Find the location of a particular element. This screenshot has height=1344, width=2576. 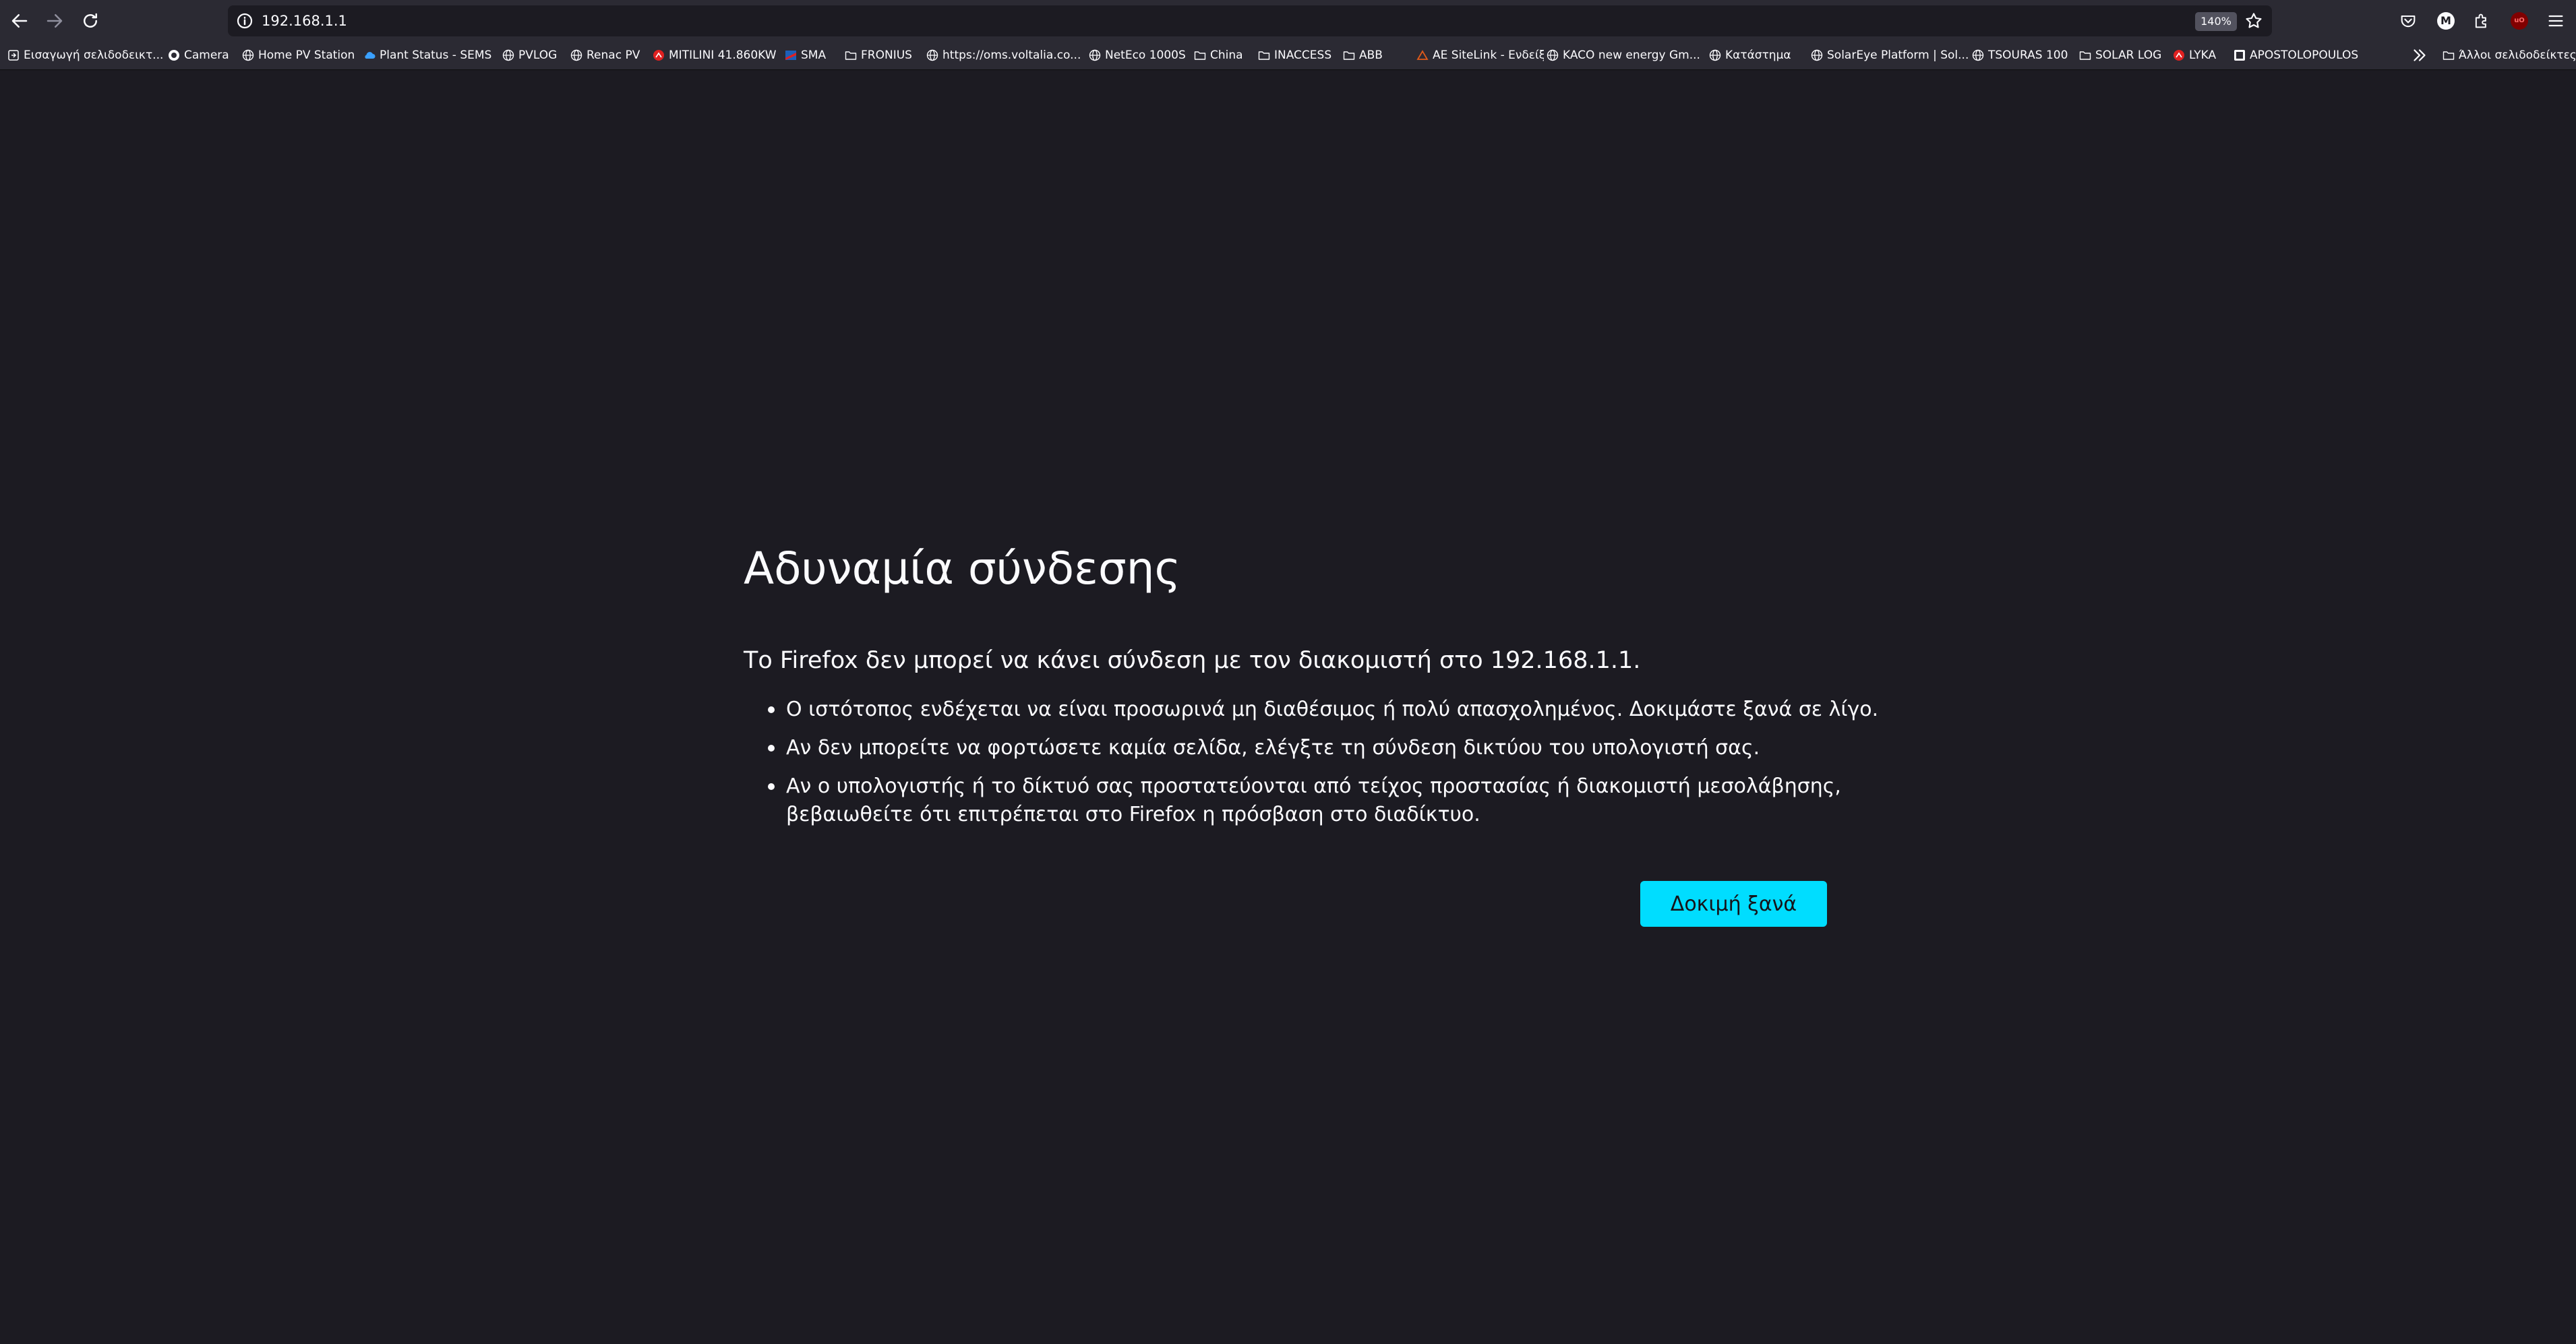

bookmark-label: LYKA is located at coordinates (2203, 56).